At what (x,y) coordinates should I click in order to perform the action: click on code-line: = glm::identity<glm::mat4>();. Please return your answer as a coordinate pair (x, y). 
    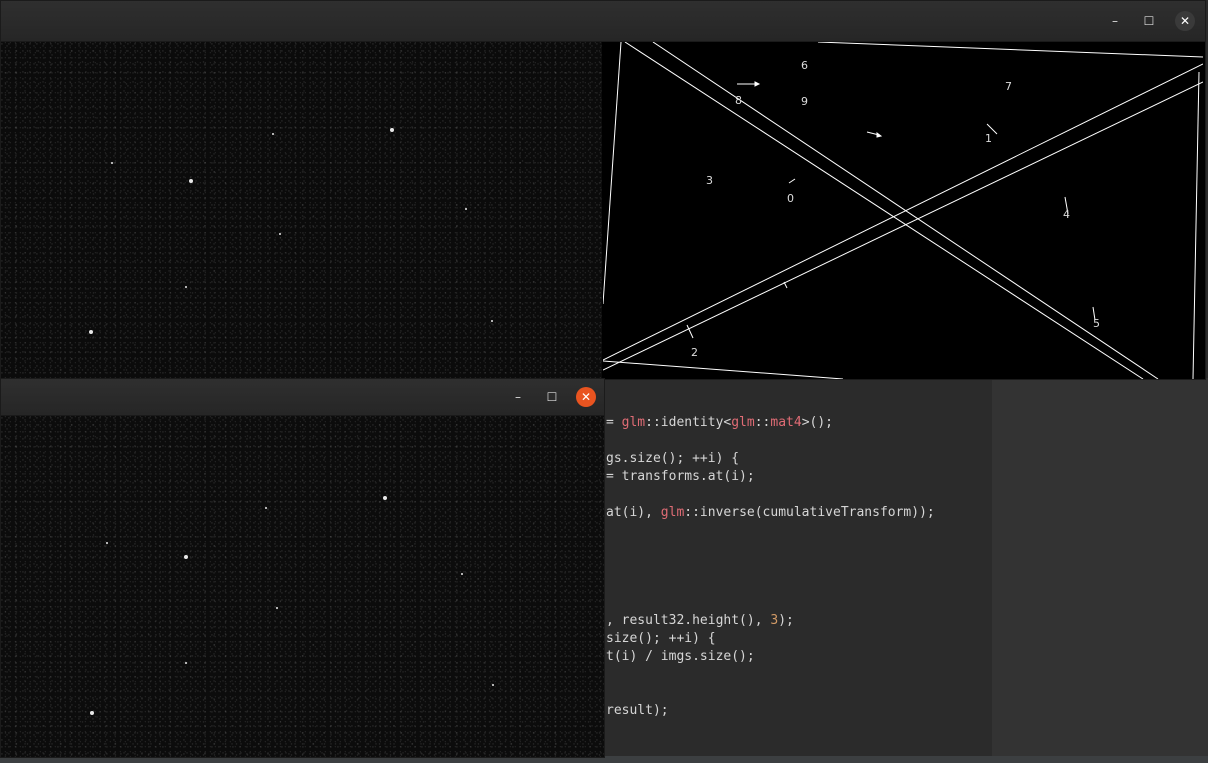
    Looking at the image, I should click on (719, 424).